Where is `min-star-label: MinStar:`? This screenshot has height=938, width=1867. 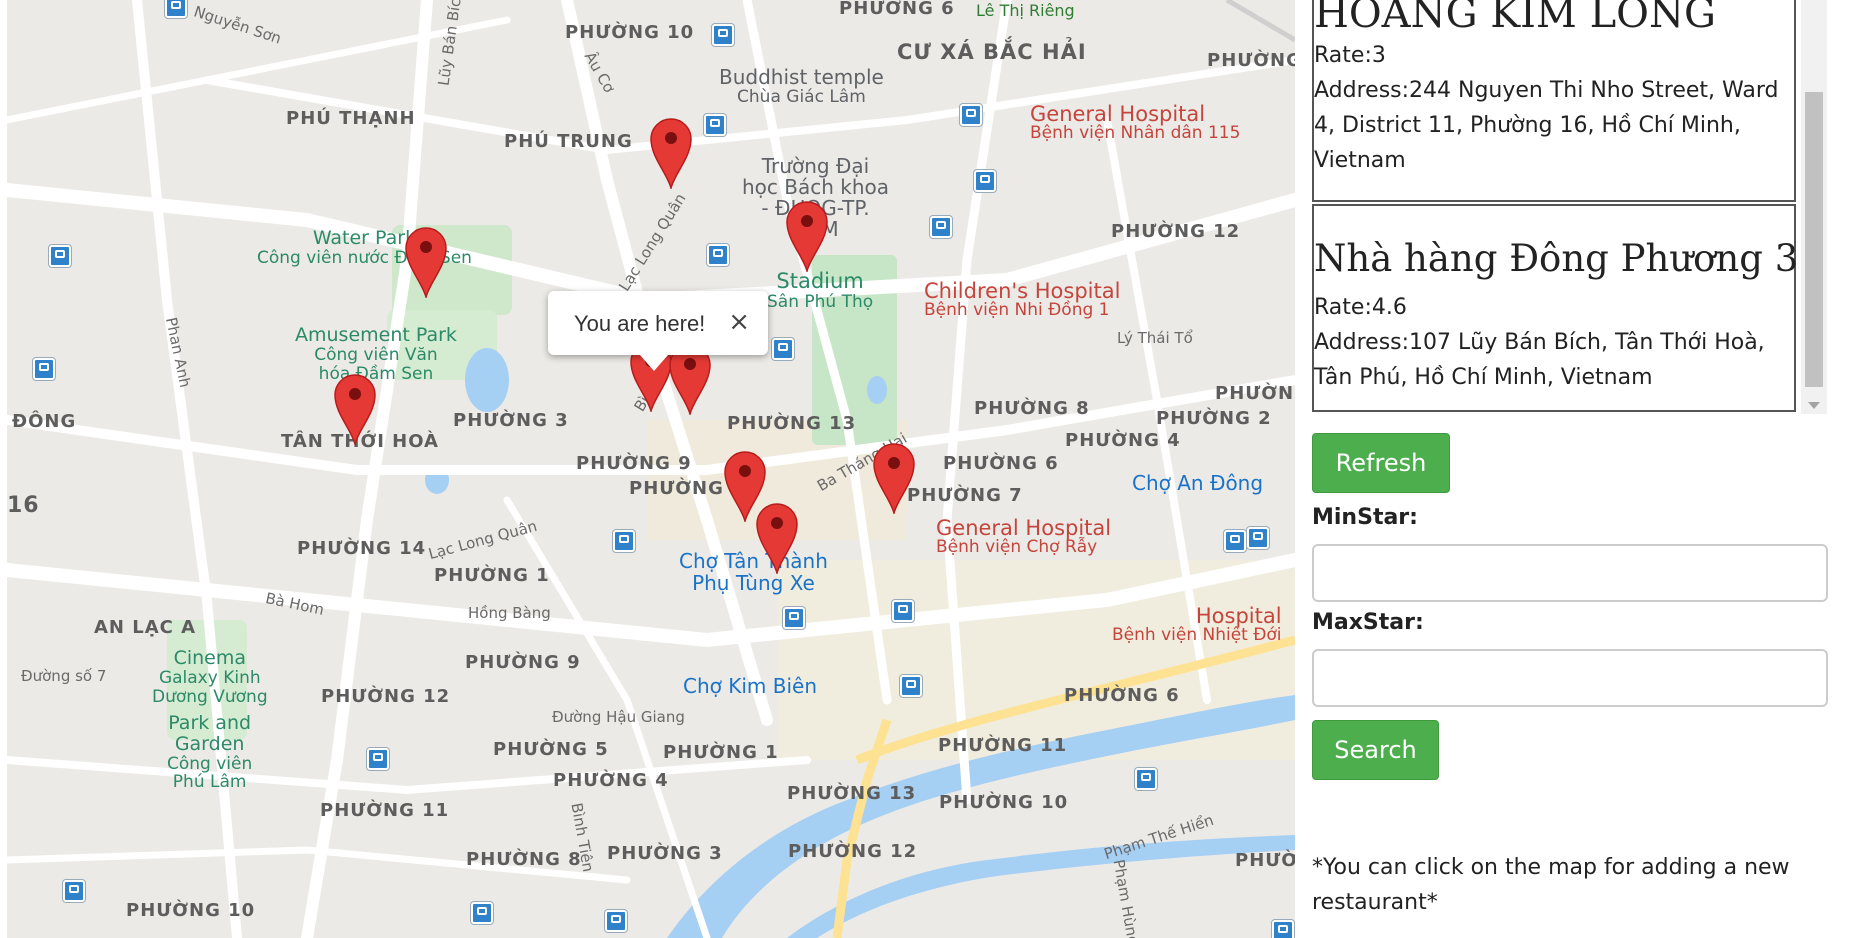 min-star-label: MinStar: is located at coordinates (1365, 517).